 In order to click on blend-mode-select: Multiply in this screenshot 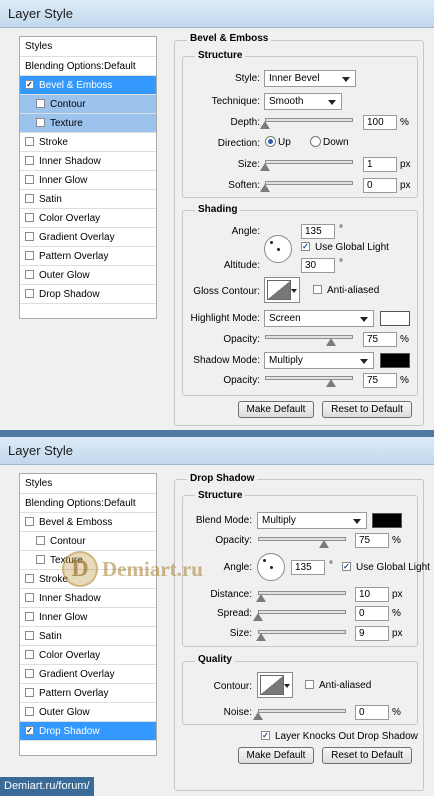, I will do `click(312, 520)`.